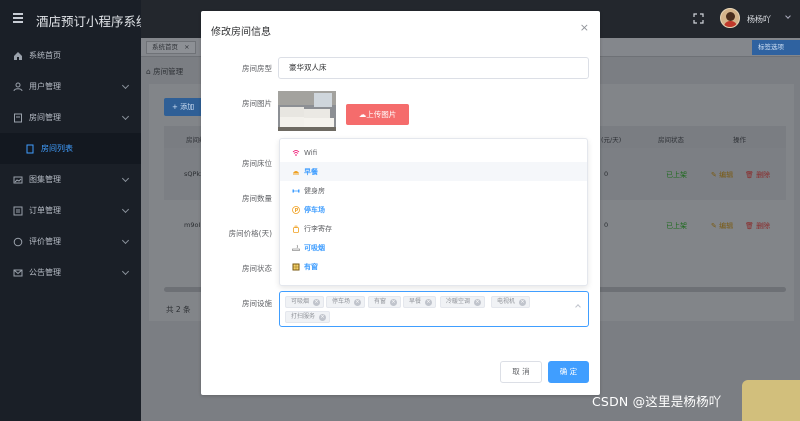  Describe the element at coordinates (759, 19) in the screenshot. I see `user-name: 杨杨吖` at that location.